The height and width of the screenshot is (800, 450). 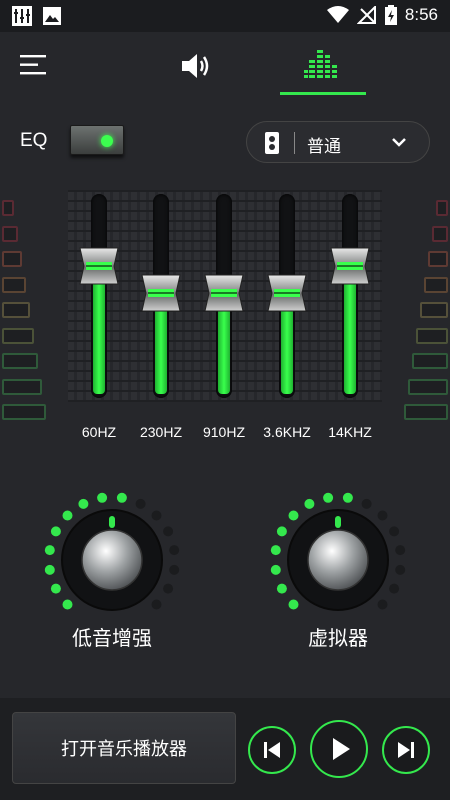 I want to click on chevron-down-icon, so click(x=399, y=142).